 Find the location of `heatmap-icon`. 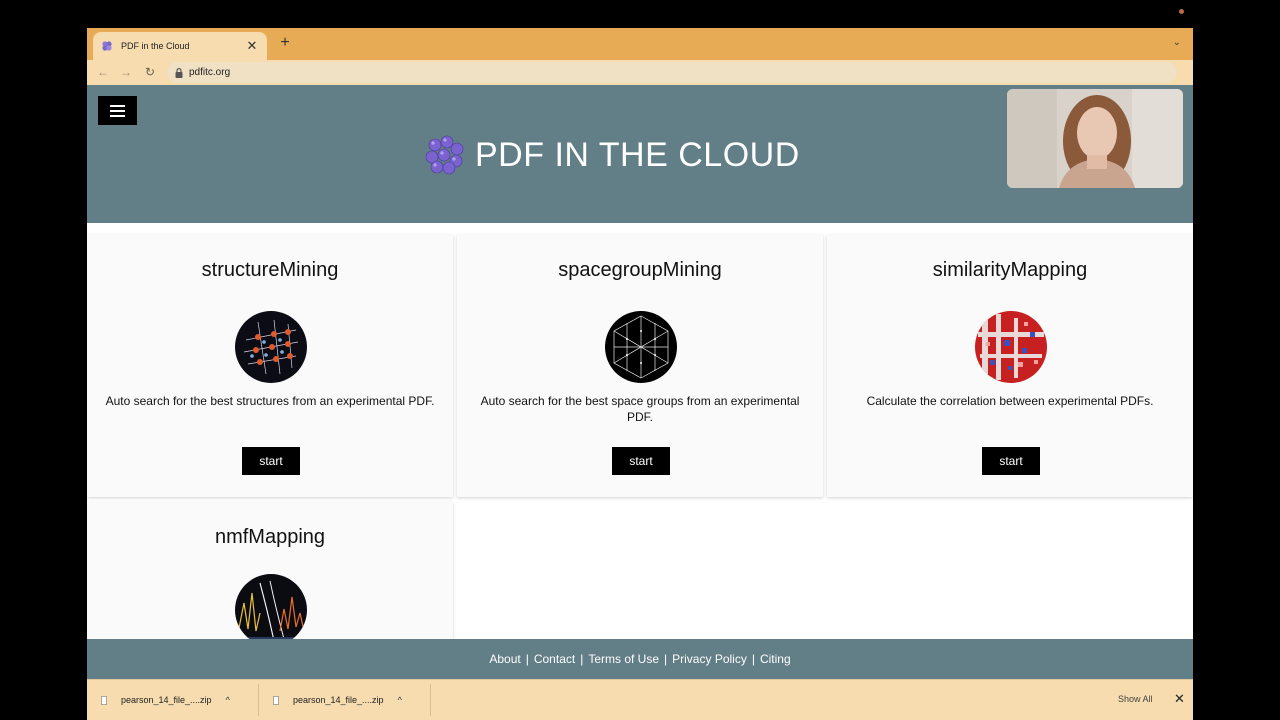

heatmap-icon is located at coordinates (1011, 347).